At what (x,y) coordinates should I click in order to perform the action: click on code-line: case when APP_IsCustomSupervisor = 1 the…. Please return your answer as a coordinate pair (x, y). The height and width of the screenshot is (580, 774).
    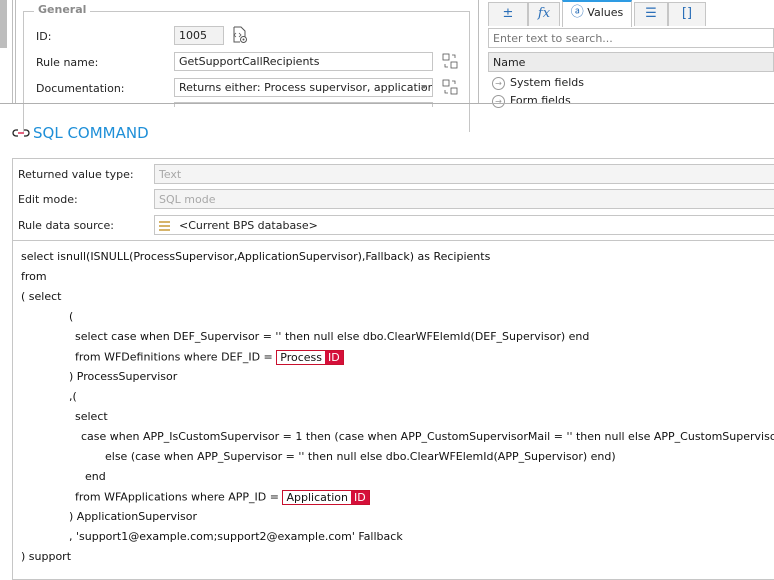
    Looking at the image, I should click on (427, 436).